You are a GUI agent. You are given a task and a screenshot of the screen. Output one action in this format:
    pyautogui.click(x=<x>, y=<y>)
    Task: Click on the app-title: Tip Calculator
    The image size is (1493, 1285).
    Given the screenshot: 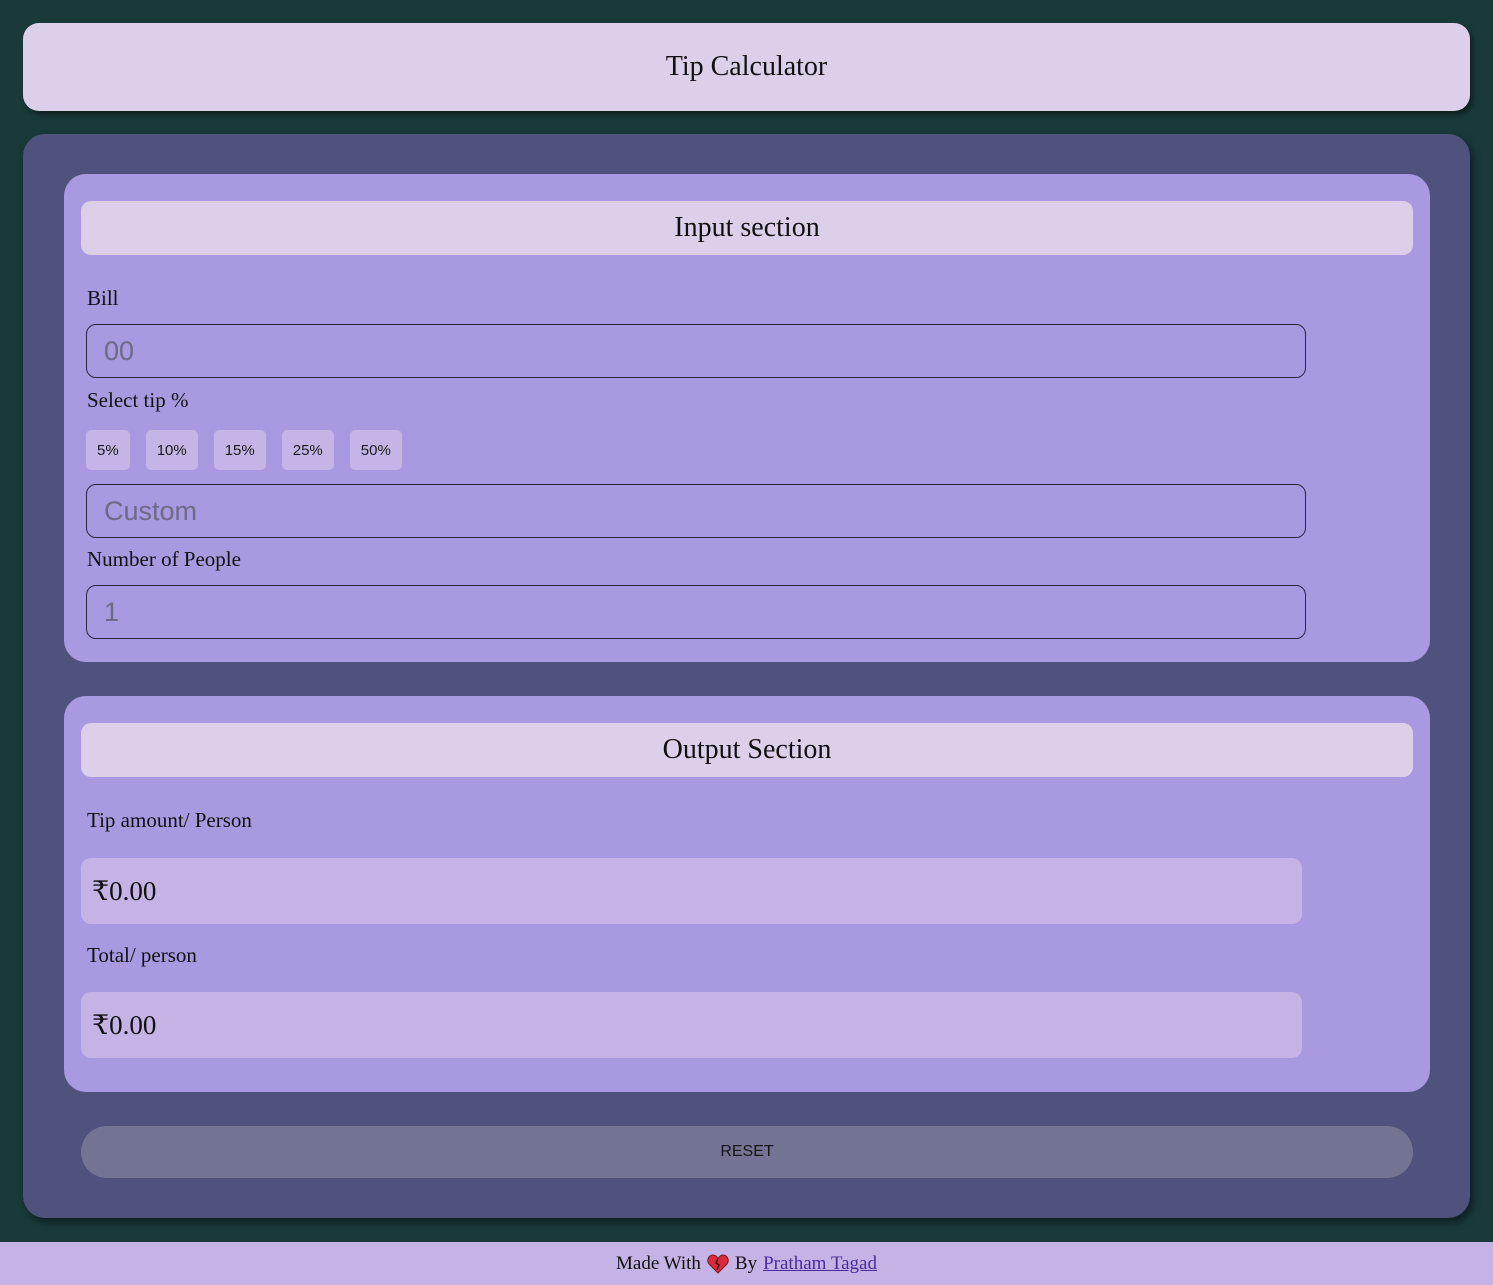 What is the action you would take?
    pyautogui.click(x=746, y=66)
    